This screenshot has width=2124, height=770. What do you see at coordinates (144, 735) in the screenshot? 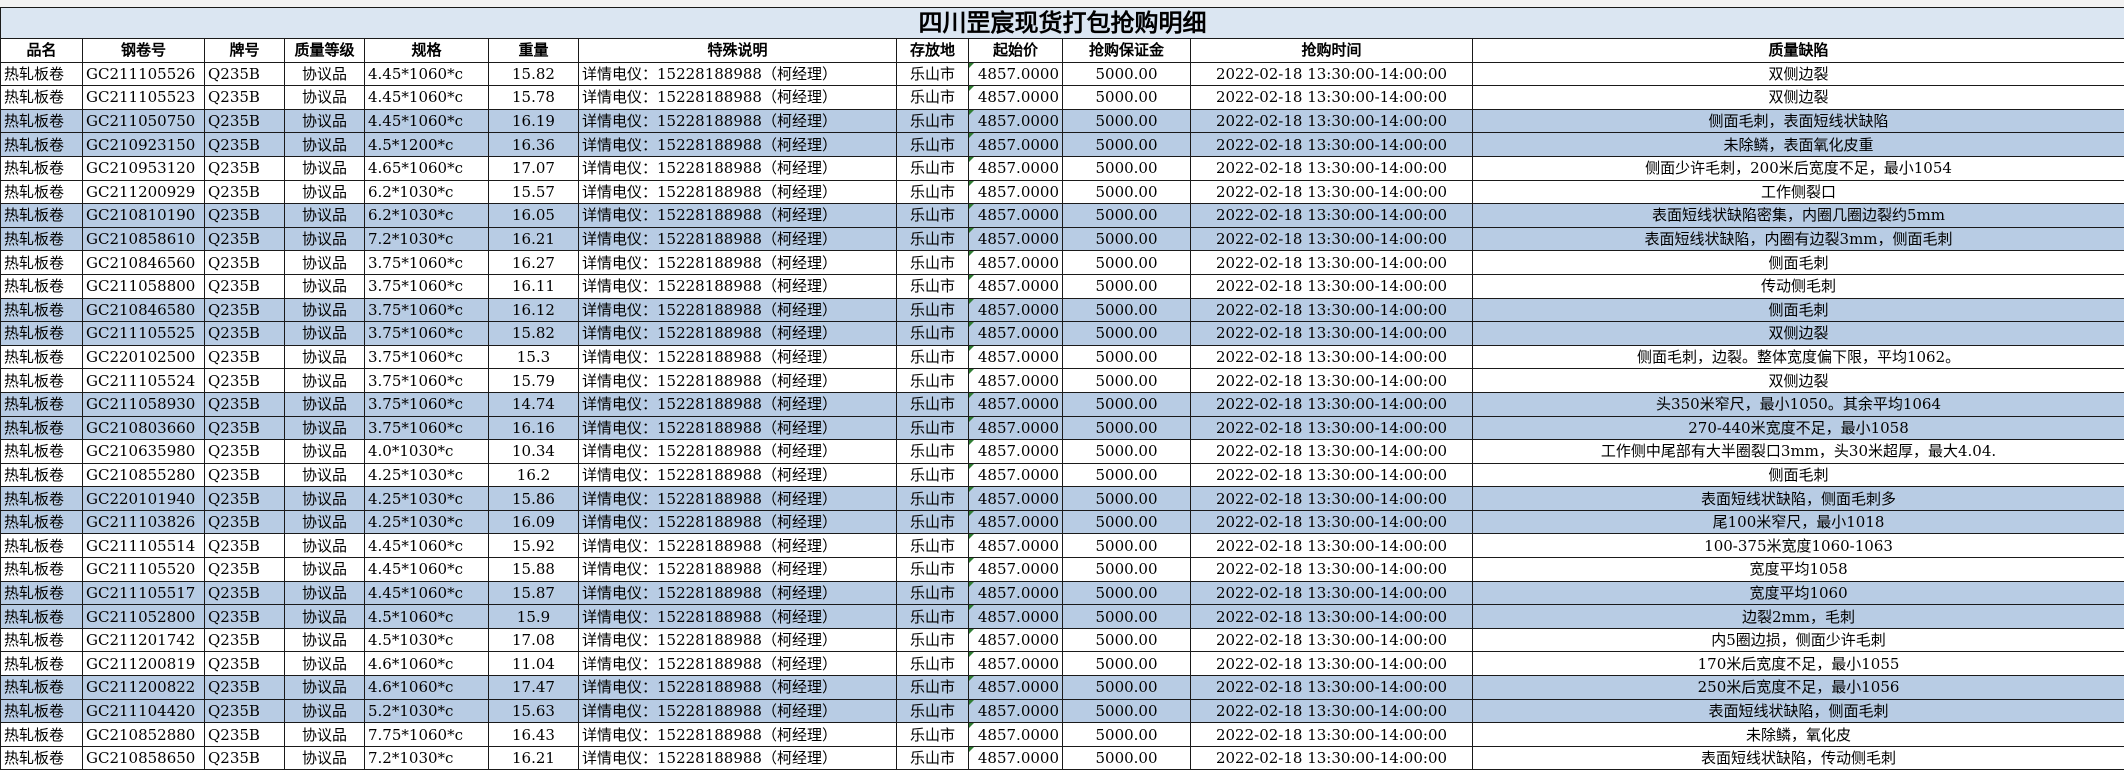
I see `cell-coil-number: GC210852880` at bounding box center [144, 735].